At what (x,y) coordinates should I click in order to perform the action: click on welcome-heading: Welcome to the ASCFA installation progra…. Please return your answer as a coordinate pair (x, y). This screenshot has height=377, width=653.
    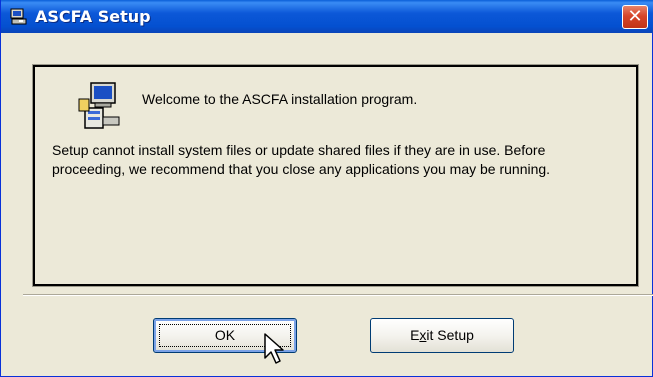
    Looking at the image, I should click on (280, 99).